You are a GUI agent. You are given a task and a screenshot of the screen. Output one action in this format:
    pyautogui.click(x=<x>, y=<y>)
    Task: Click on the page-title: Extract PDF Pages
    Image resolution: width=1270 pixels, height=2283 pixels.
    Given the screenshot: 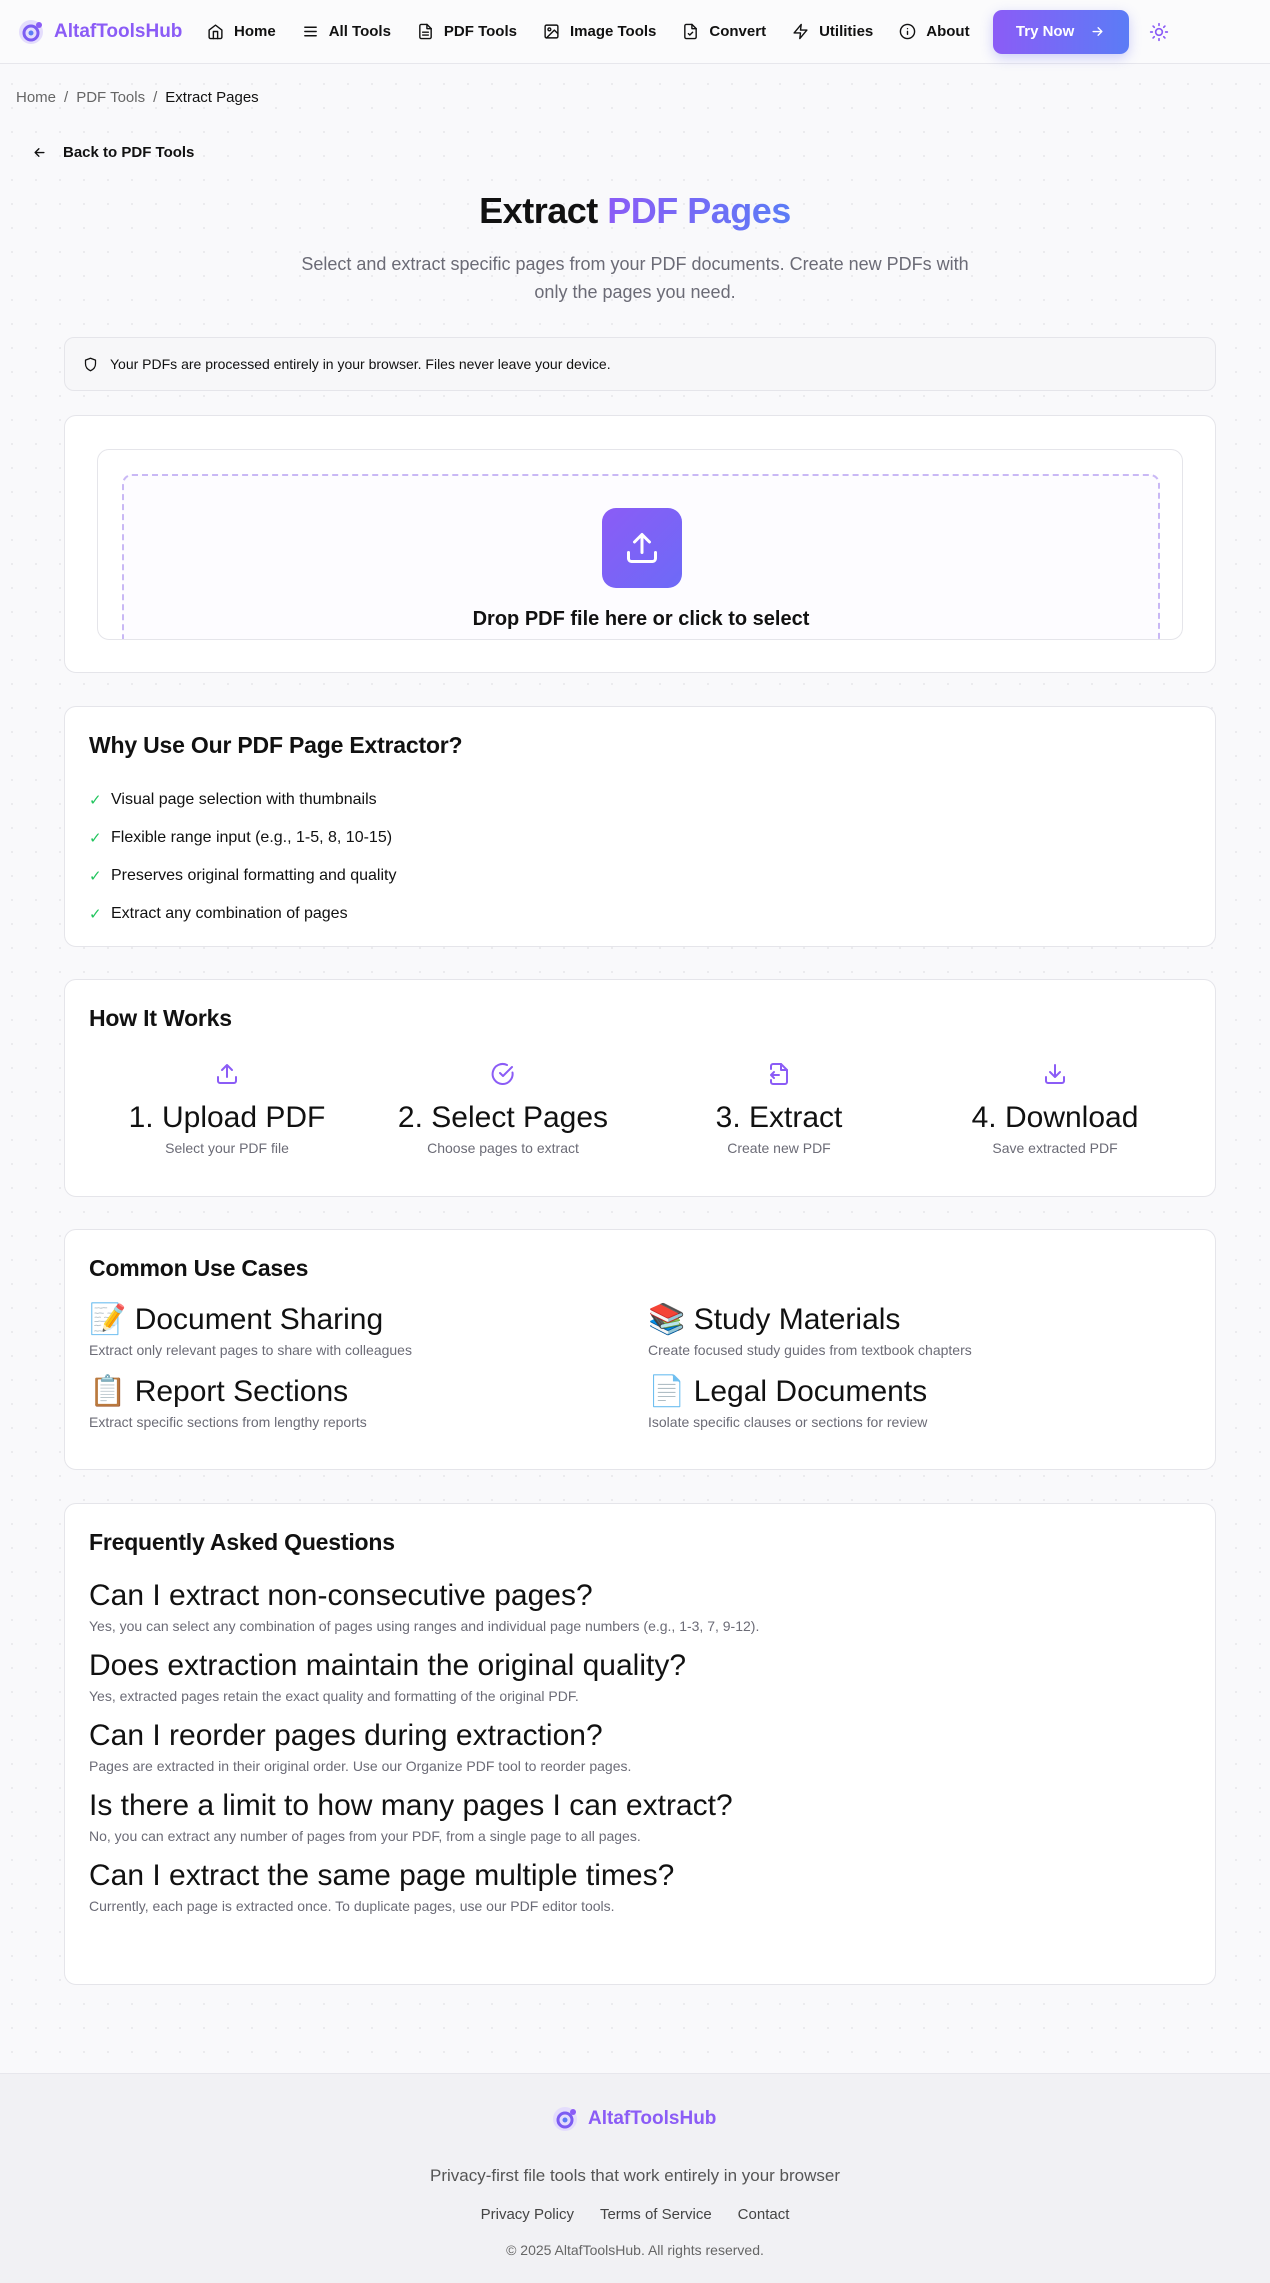 What is the action you would take?
    pyautogui.click(x=635, y=211)
    